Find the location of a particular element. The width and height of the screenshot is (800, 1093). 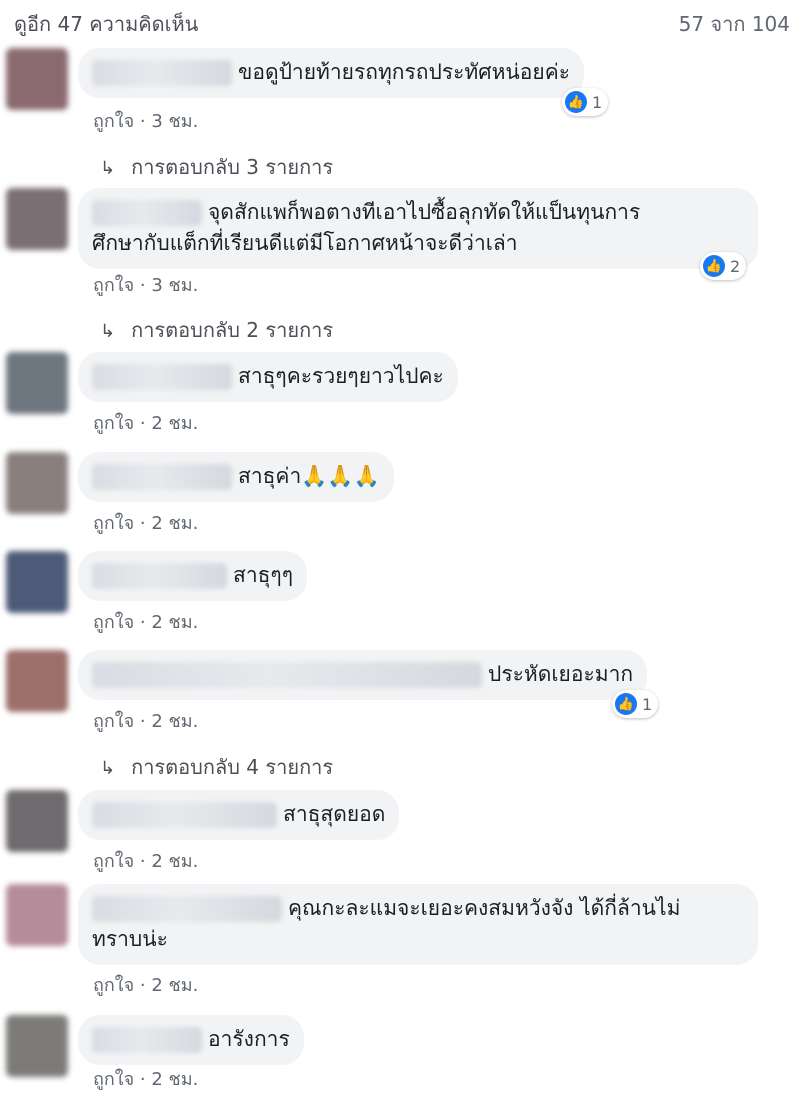

comment-bubble: ขอดูป้ายท้ายรถทุกรถประทัศหน่อยค่ะ is located at coordinates (331, 73).